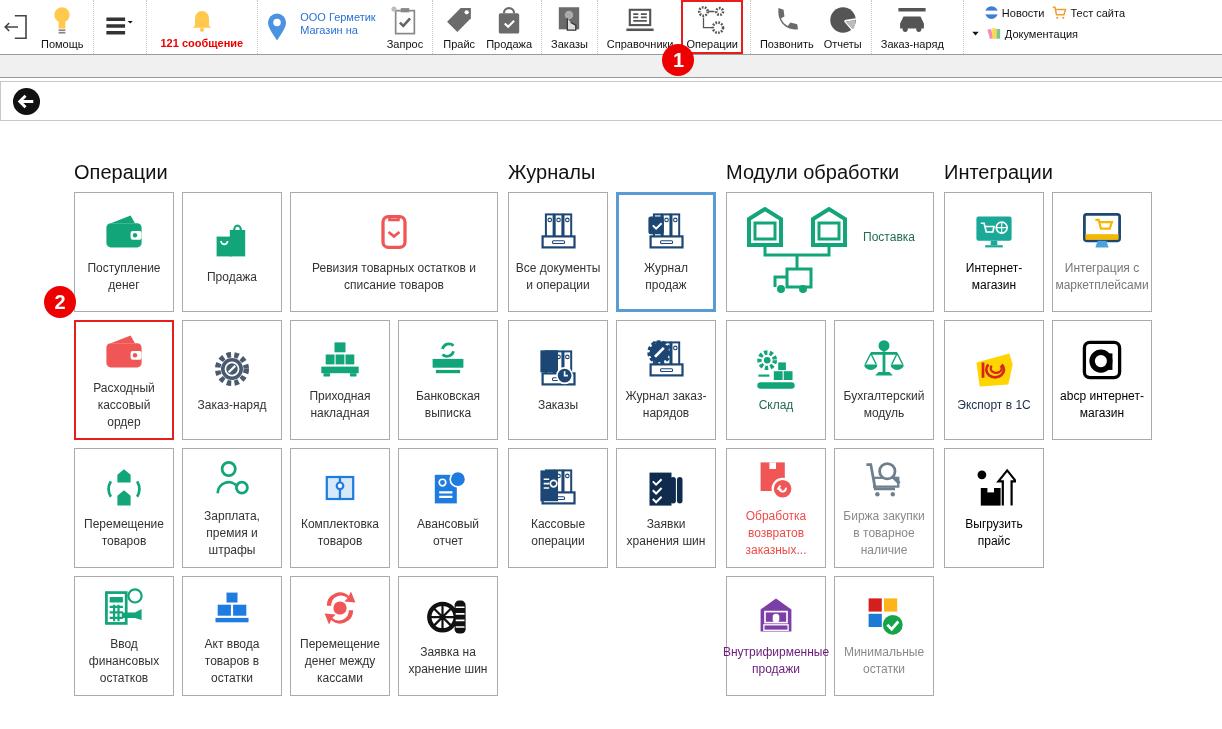 This screenshot has width=1222, height=729. I want to click on module-tile: Ввод финансовых остатков, so click(124, 636).